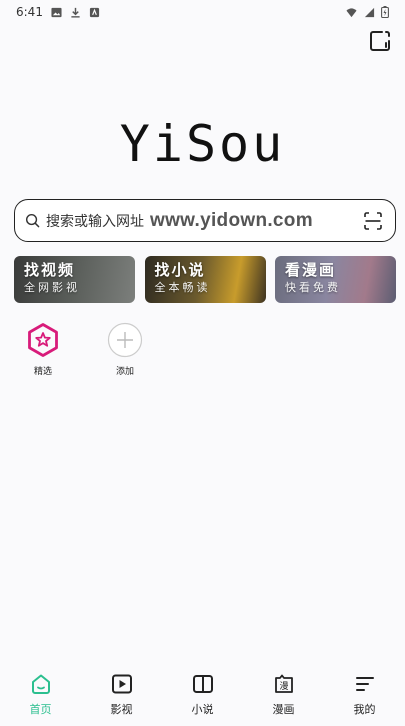  What do you see at coordinates (40, 709) in the screenshot?
I see `nav-label: 首页` at bounding box center [40, 709].